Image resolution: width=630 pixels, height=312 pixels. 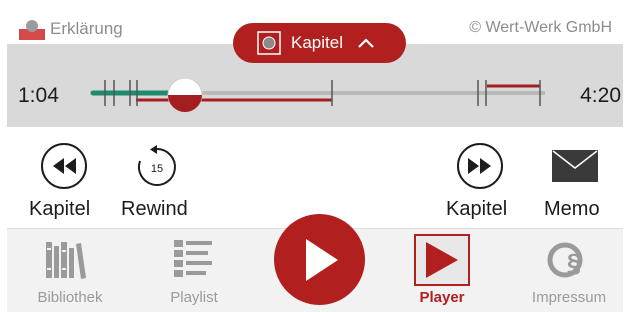 I want to click on tab-impressum: §, so click(x=569, y=264).